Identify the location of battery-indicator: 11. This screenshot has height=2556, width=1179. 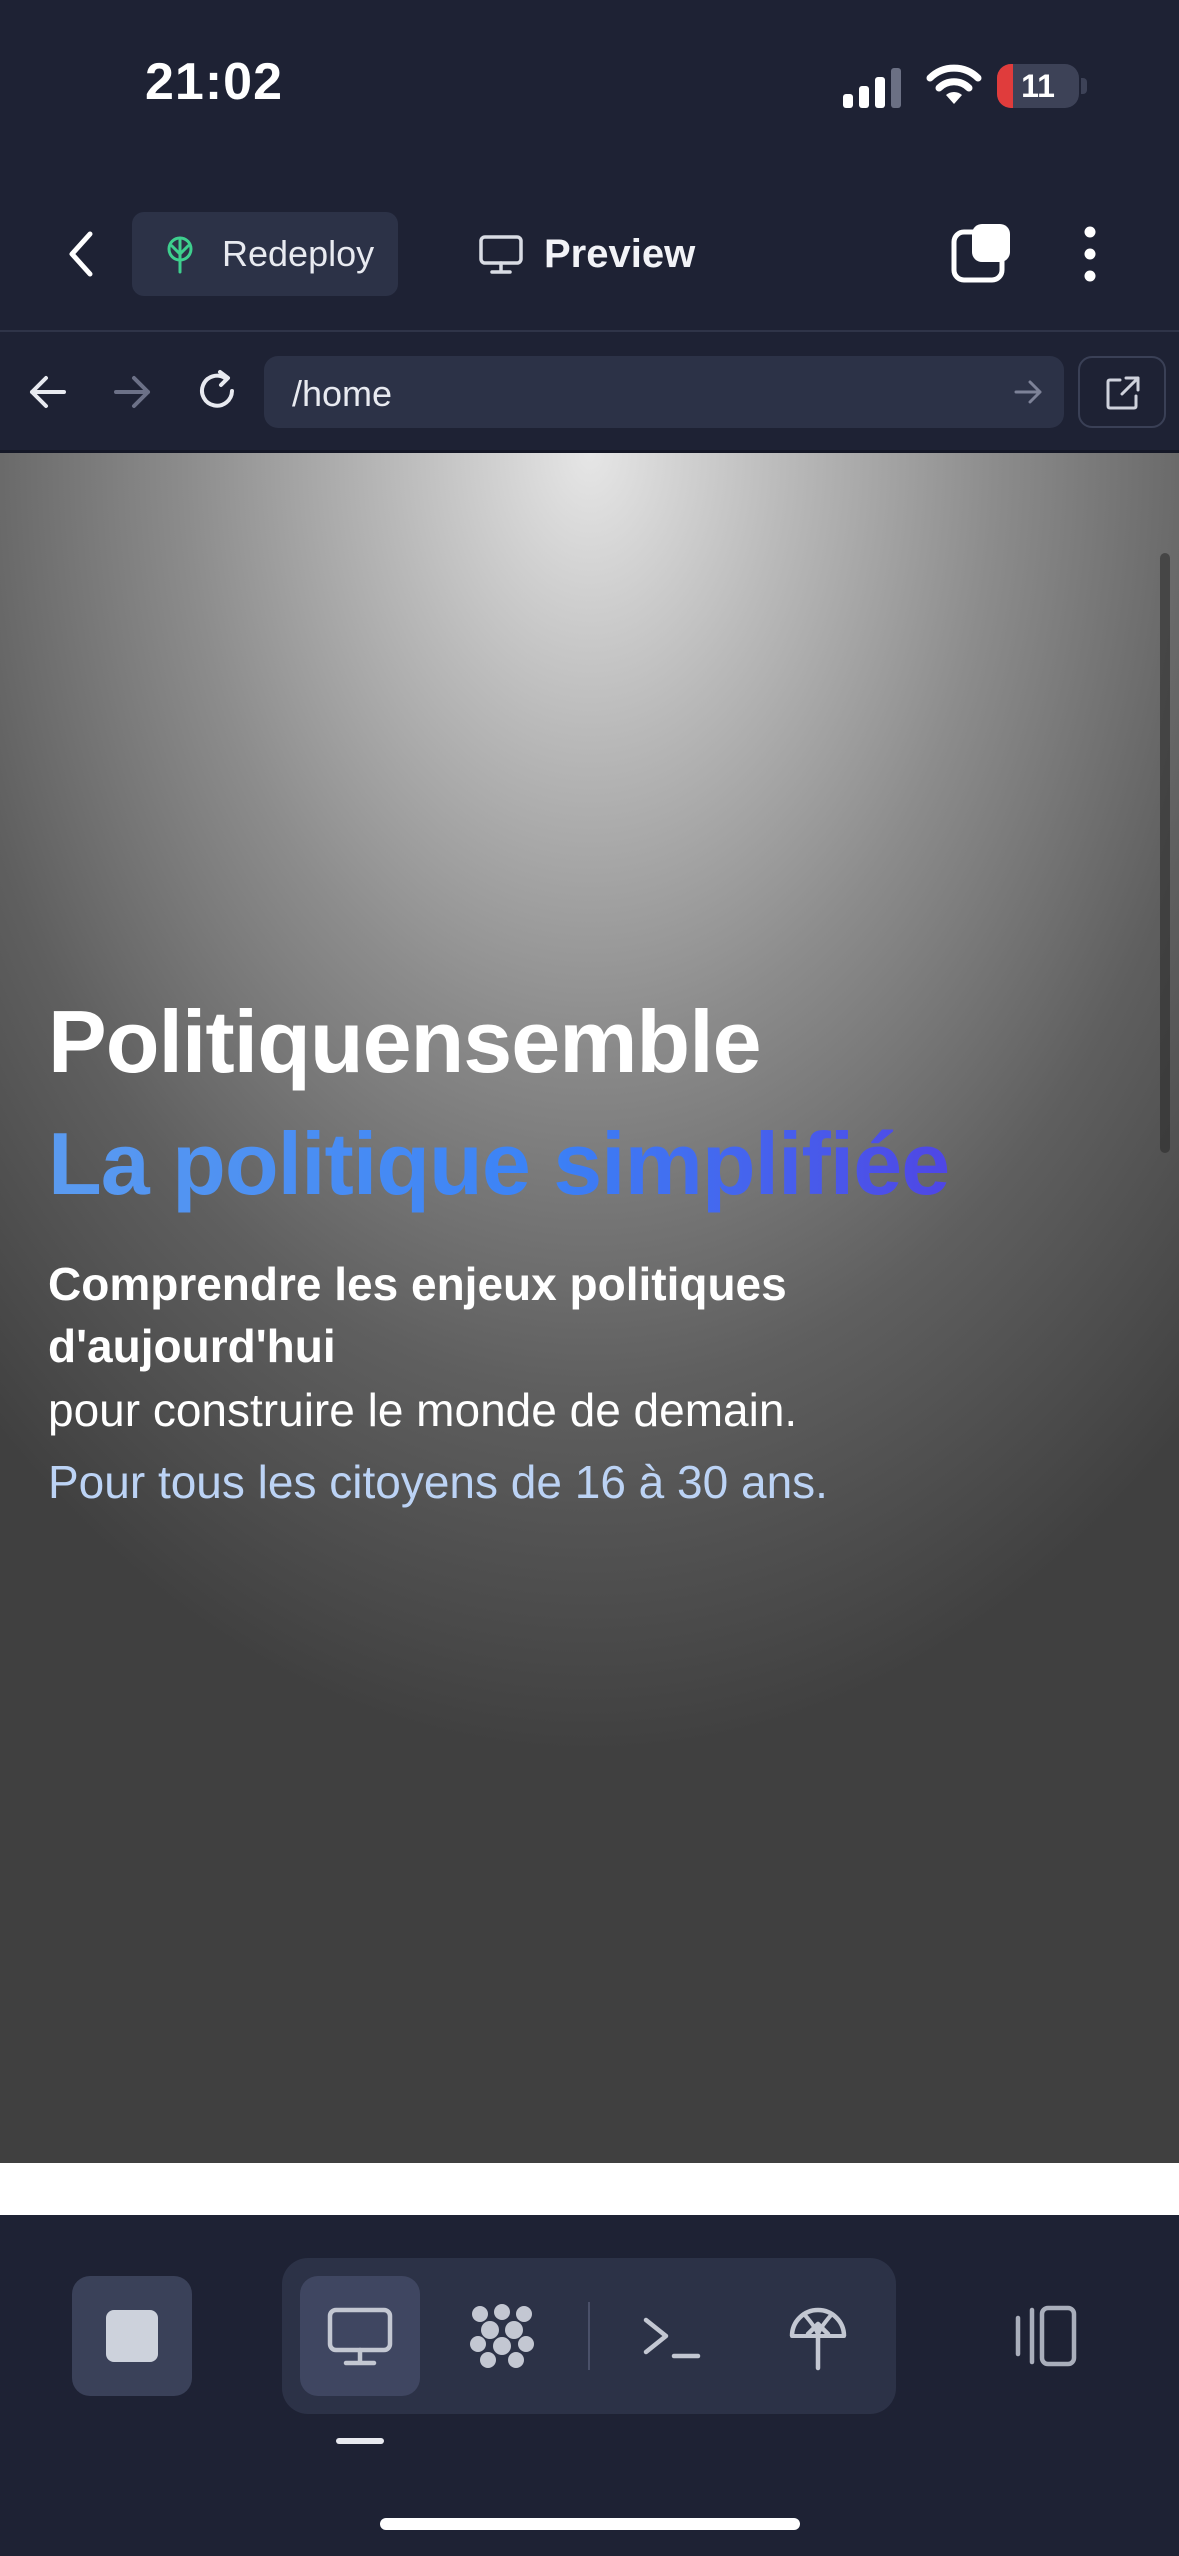
(1038, 86).